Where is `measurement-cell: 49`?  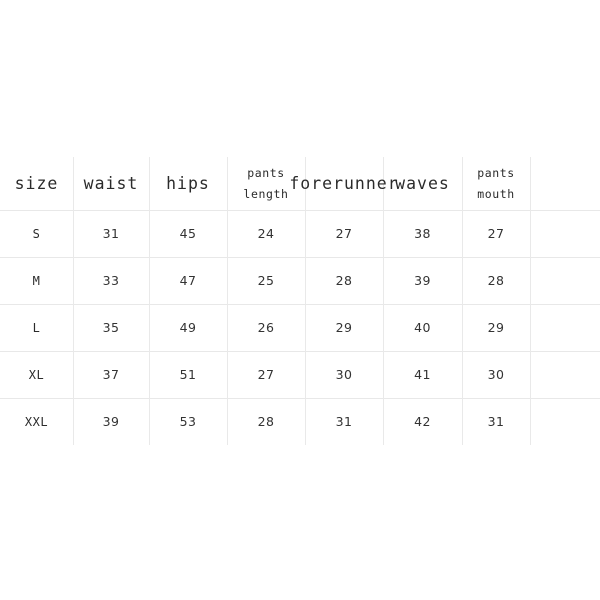 measurement-cell: 49 is located at coordinates (188, 327).